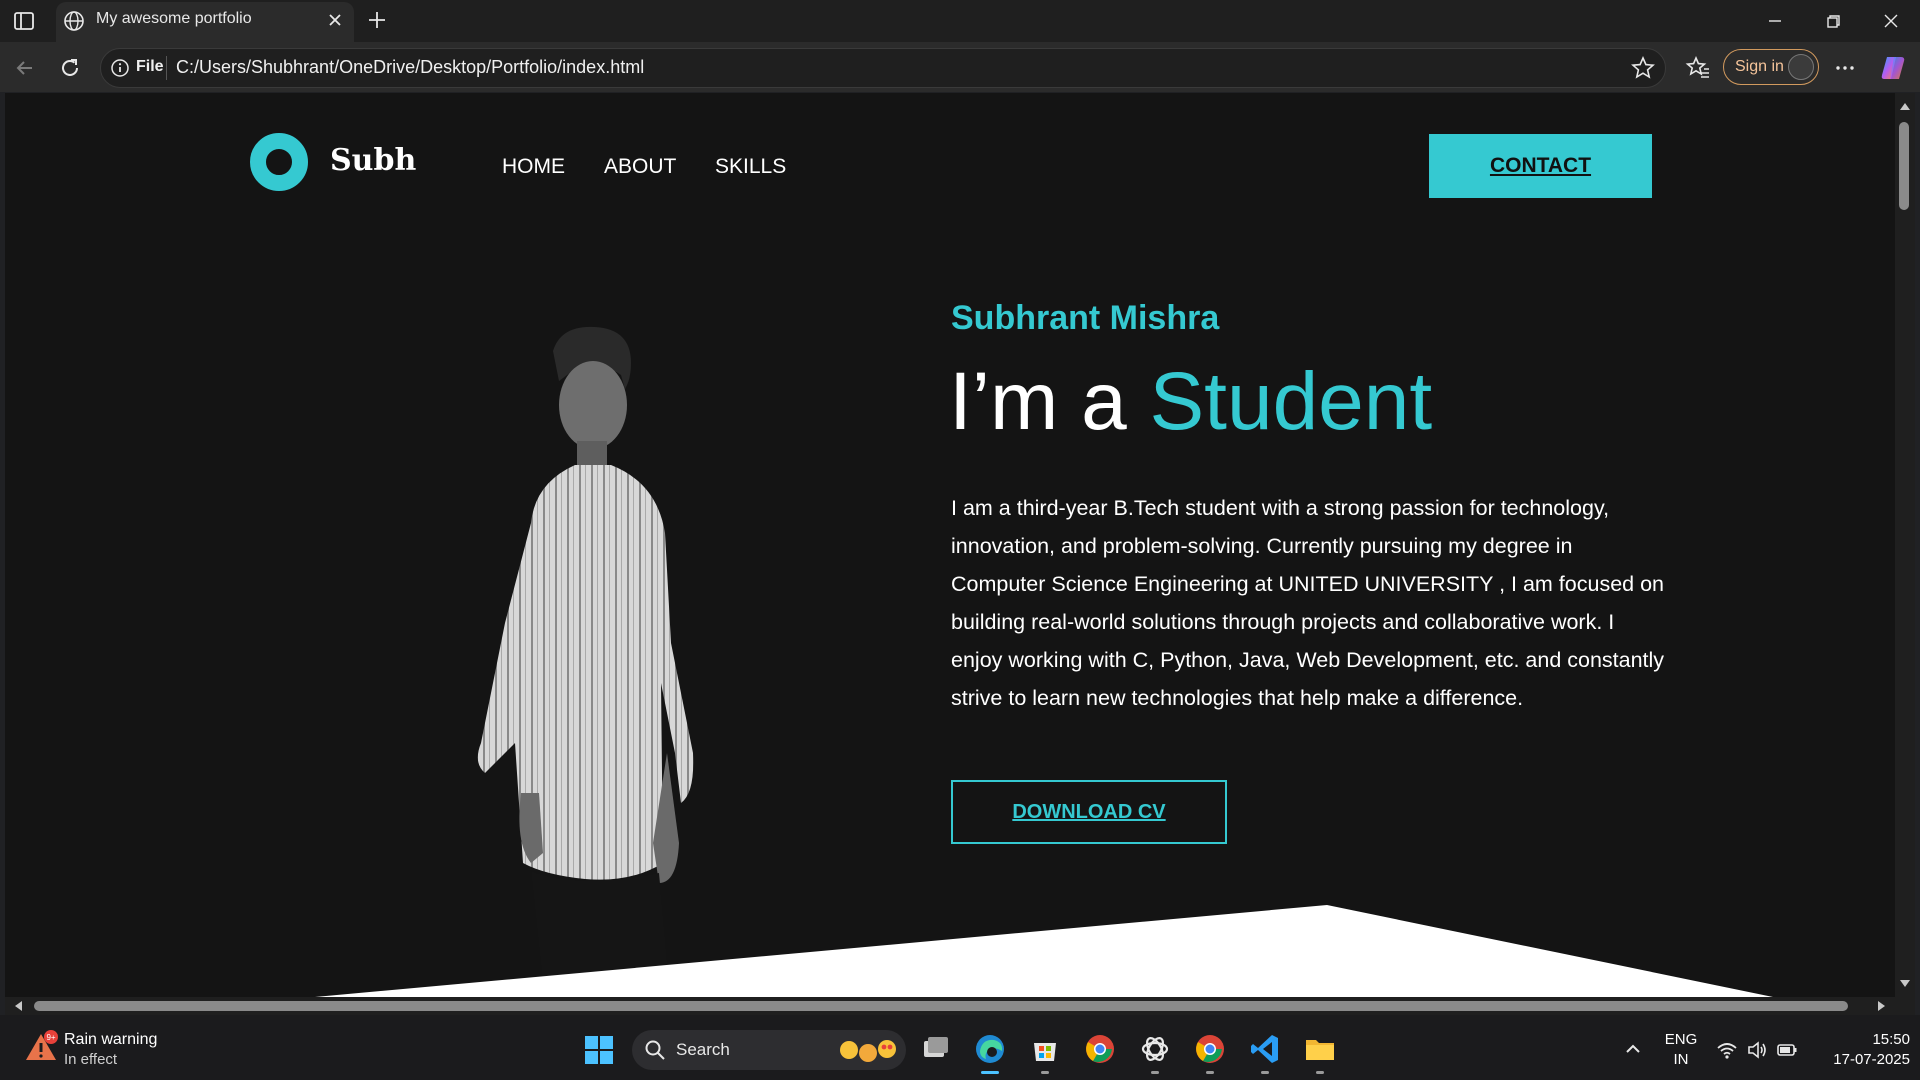  What do you see at coordinates (1905, 107) in the screenshot?
I see `scroll-up-icon` at bounding box center [1905, 107].